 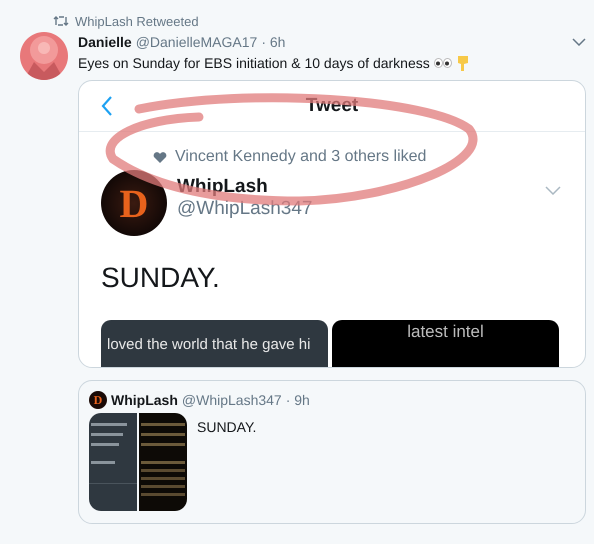 What do you see at coordinates (463, 63) in the screenshot?
I see `pointing-down-icon` at bounding box center [463, 63].